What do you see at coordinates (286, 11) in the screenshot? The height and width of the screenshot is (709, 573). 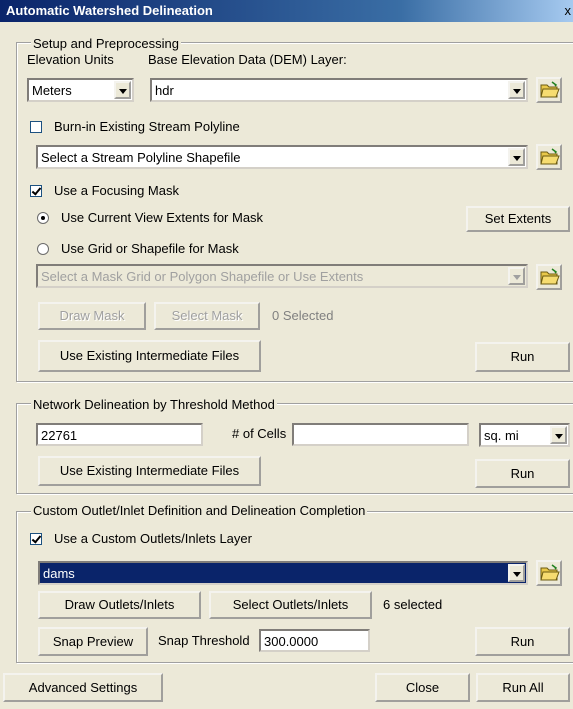 I see `title-bar: Automatic Watershed Delineation x` at bounding box center [286, 11].